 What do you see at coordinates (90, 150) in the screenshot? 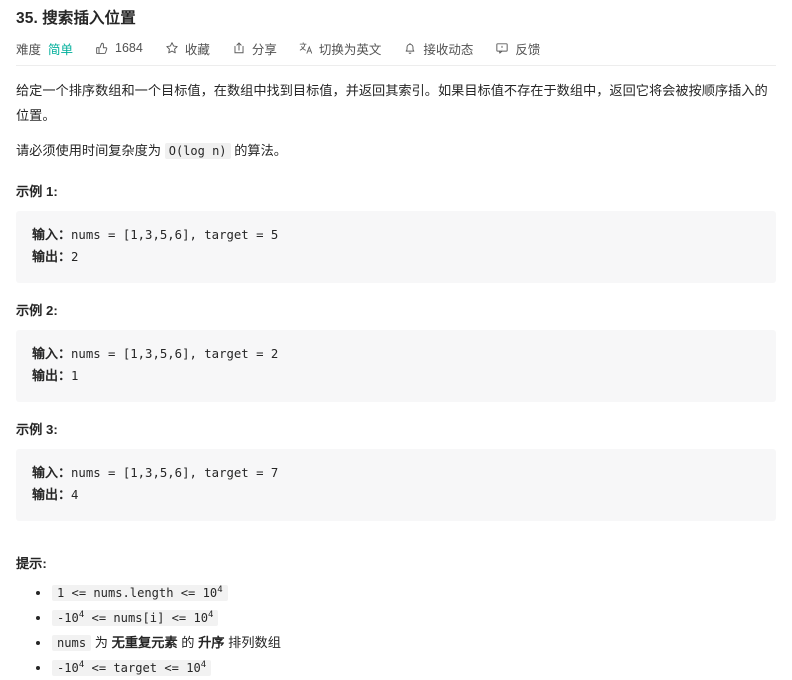
I see `complexity-prefix: 请必须使用时间复杂度为` at bounding box center [90, 150].